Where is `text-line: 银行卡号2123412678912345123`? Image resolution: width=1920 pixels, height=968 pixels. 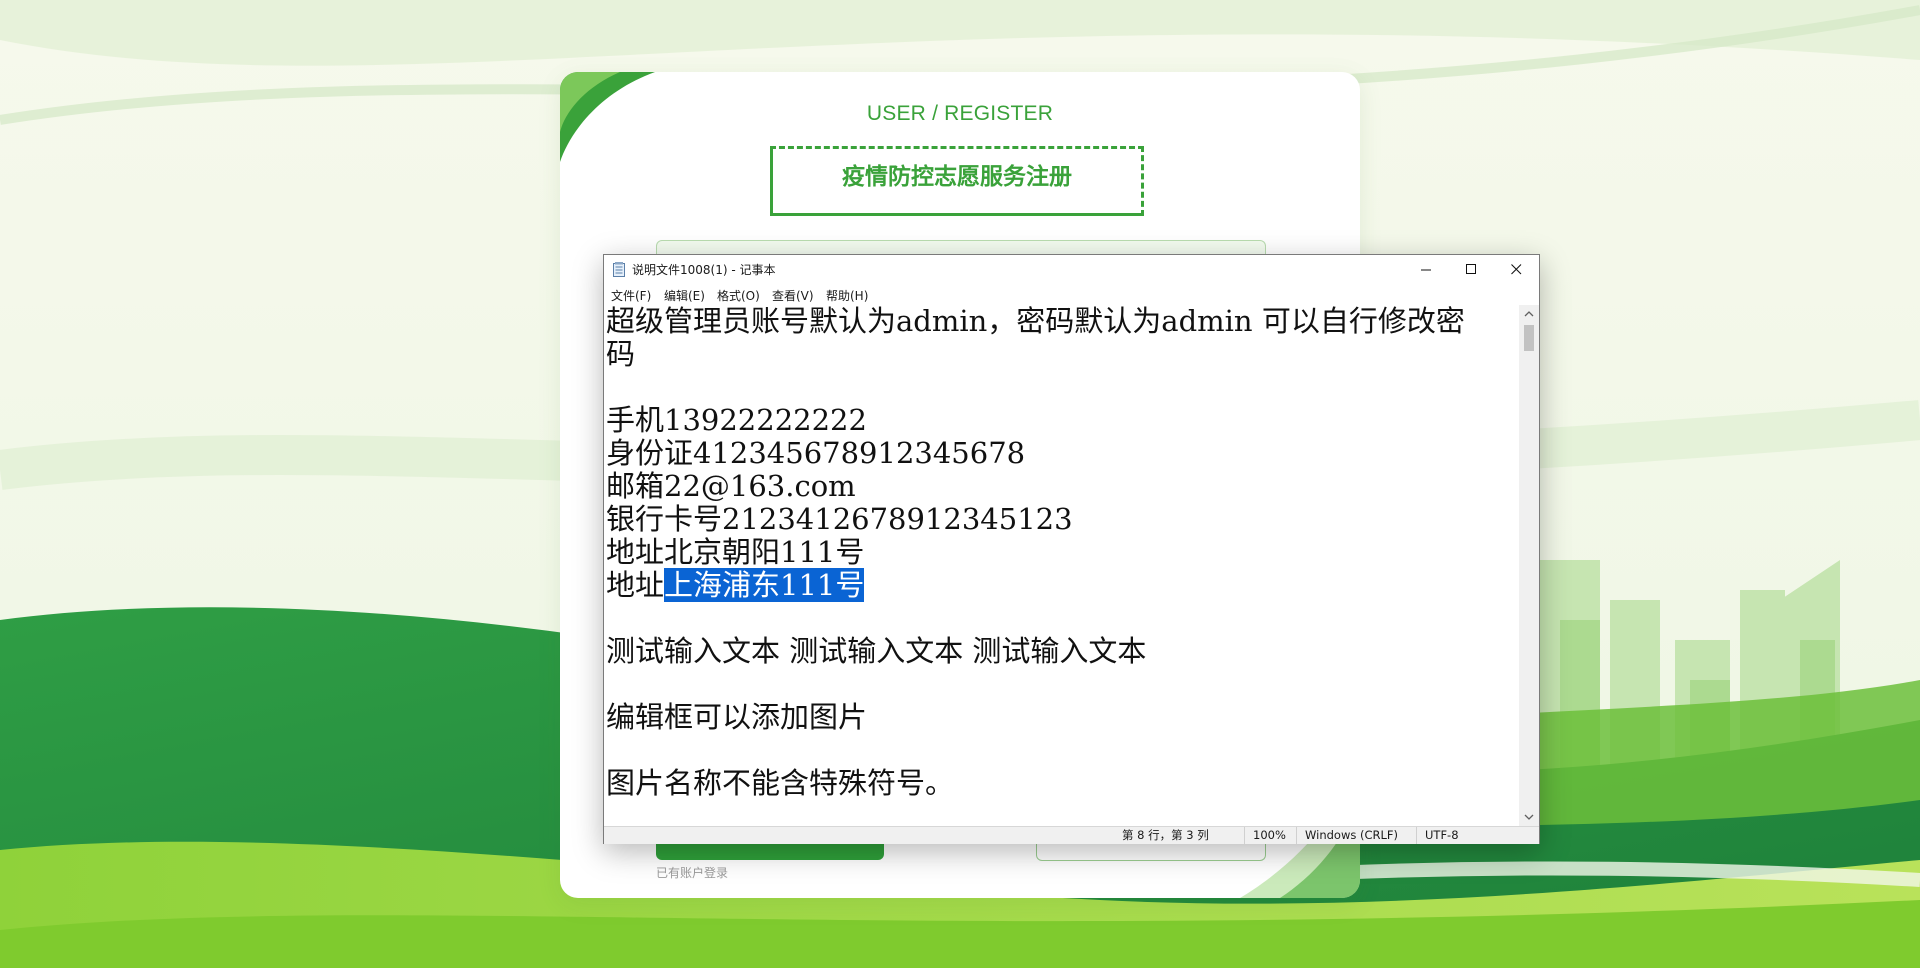 text-line: 银行卡号2123412678912345123 is located at coordinates (839, 519).